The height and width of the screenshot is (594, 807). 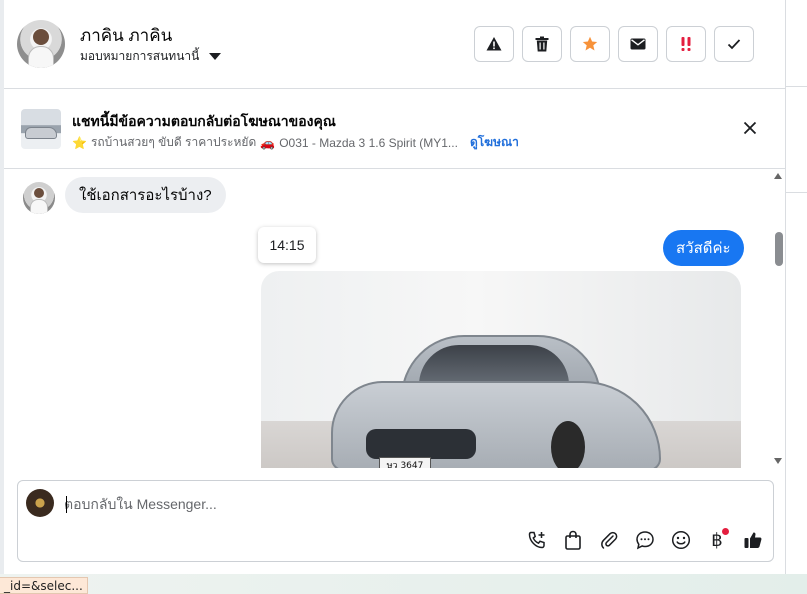 What do you see at coordinates (779, 249) in the screenshot?
I see `scrollbar-thumb` at bounding box center [779, 249].